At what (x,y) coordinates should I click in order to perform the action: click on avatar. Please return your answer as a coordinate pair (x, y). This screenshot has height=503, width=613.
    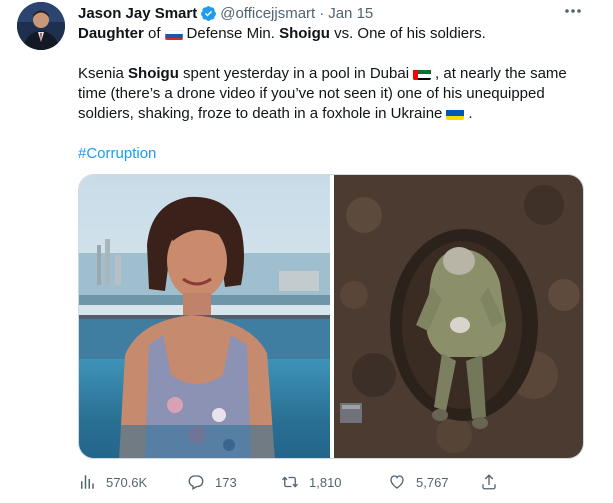
    Looking at the image, I should click on (41, 26).